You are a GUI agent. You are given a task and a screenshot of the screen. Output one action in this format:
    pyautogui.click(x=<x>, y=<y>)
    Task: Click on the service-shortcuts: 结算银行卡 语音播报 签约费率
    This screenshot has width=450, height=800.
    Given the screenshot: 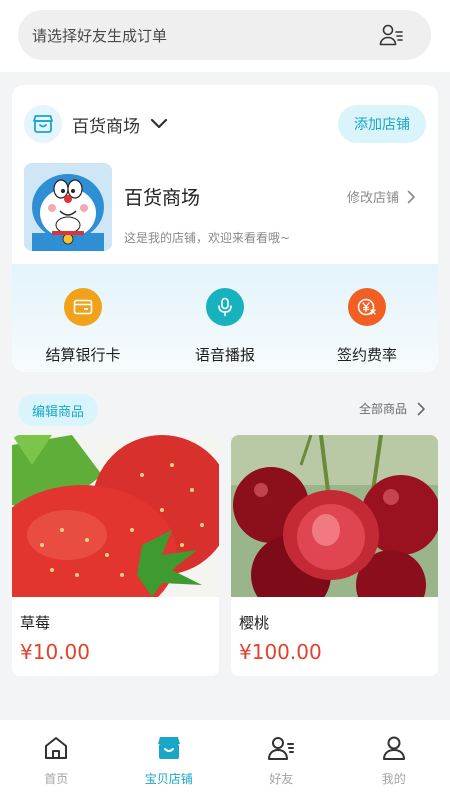 What is the action you would take?
    pyautogui.click(x=225, y=318)
    